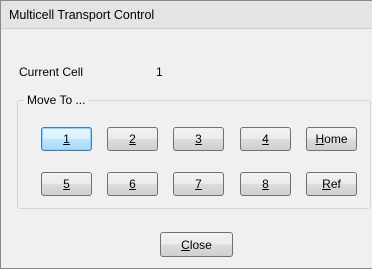 The height and width of the screenshot is (271, 376). I want to click on move-to-cell-2-button: 2, so click(132, 139).